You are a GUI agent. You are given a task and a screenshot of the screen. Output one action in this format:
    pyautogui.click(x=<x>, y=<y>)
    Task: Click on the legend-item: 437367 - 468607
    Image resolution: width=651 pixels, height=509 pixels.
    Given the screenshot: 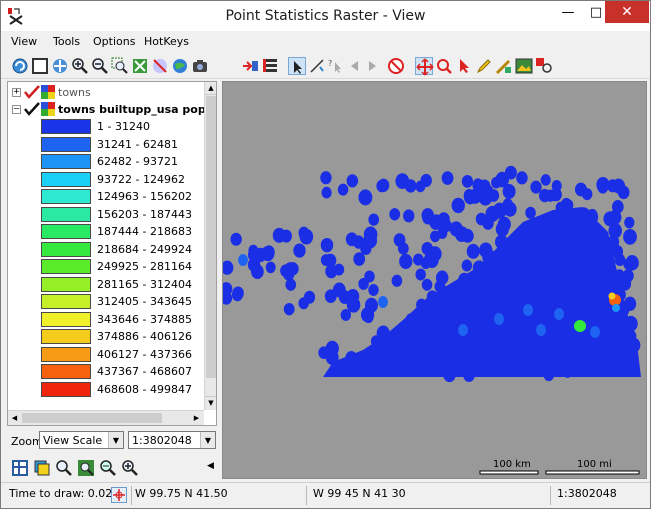 What is the action you would take?
    pyautogui.click(x=122, y=371)
    